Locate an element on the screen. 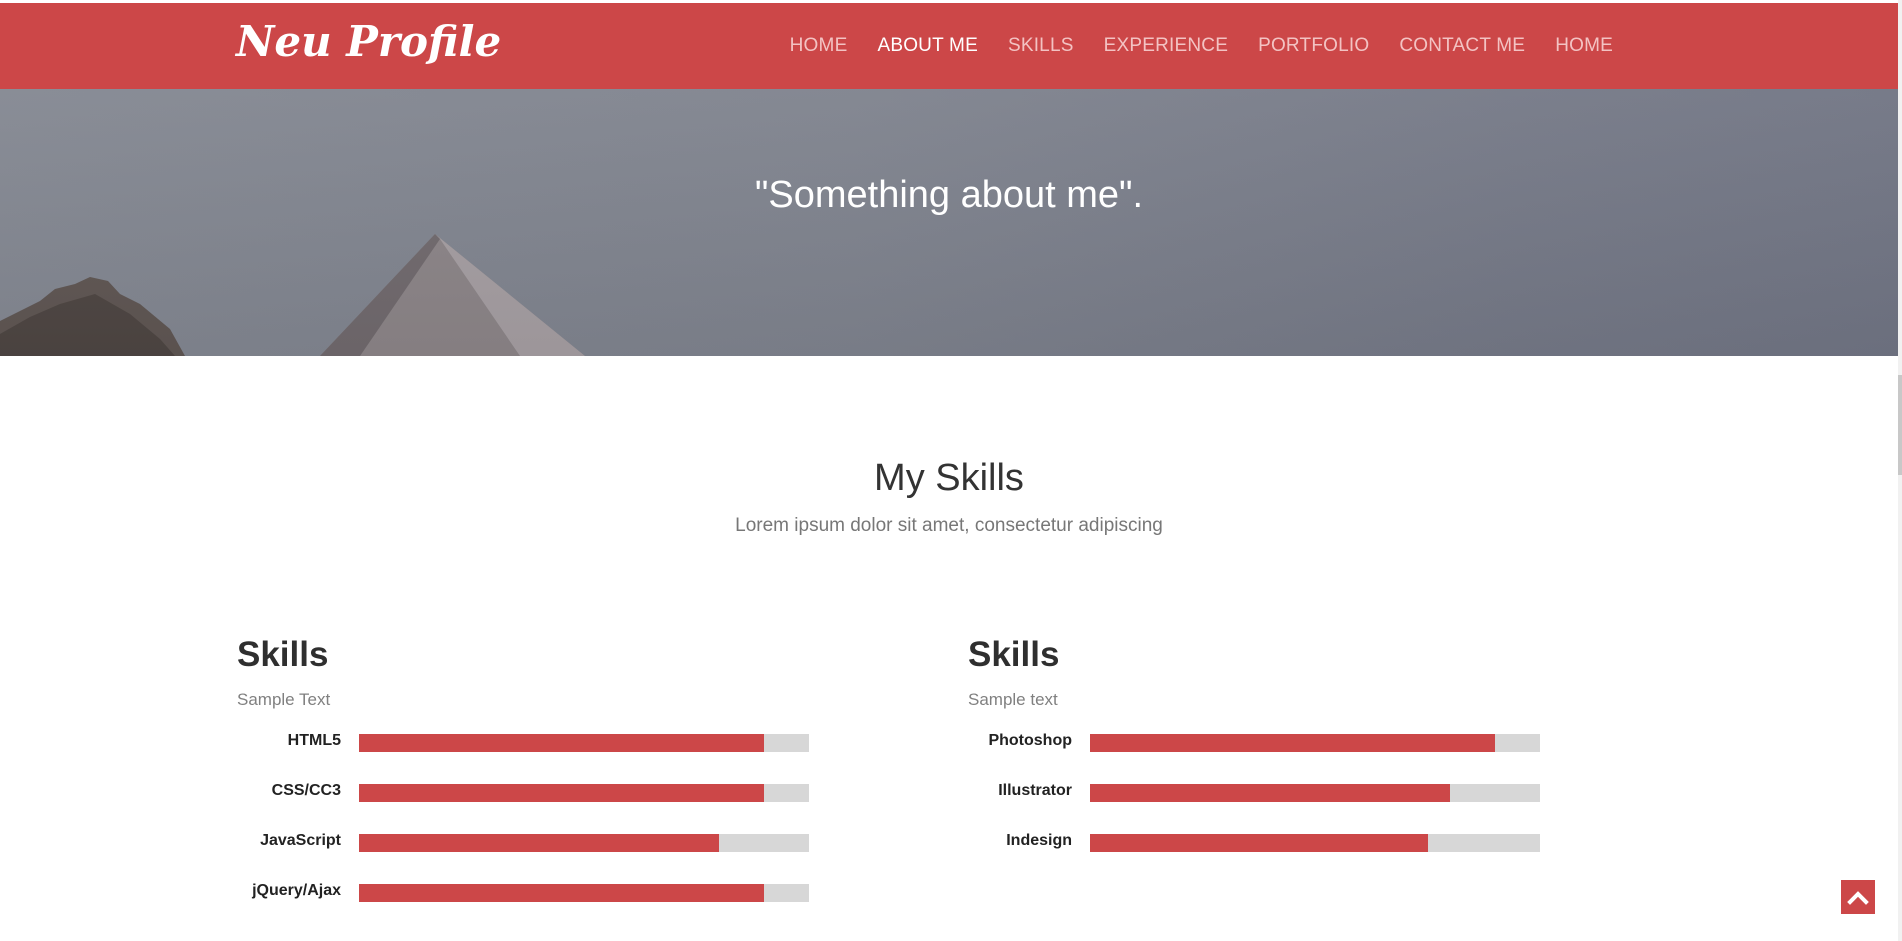 The width and height of the screenshot is (1902, 941). skills-column-subtitle: Sample Text is located at coordinates (284, 699).